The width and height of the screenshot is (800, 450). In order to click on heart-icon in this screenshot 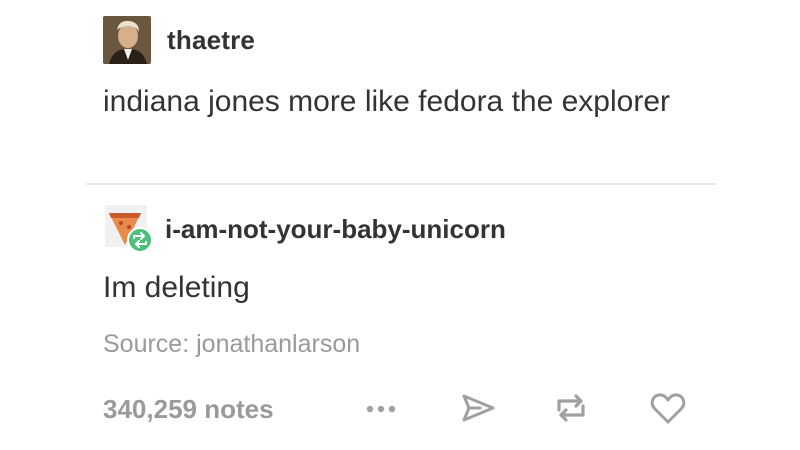, I will do `click(668, 408)`.